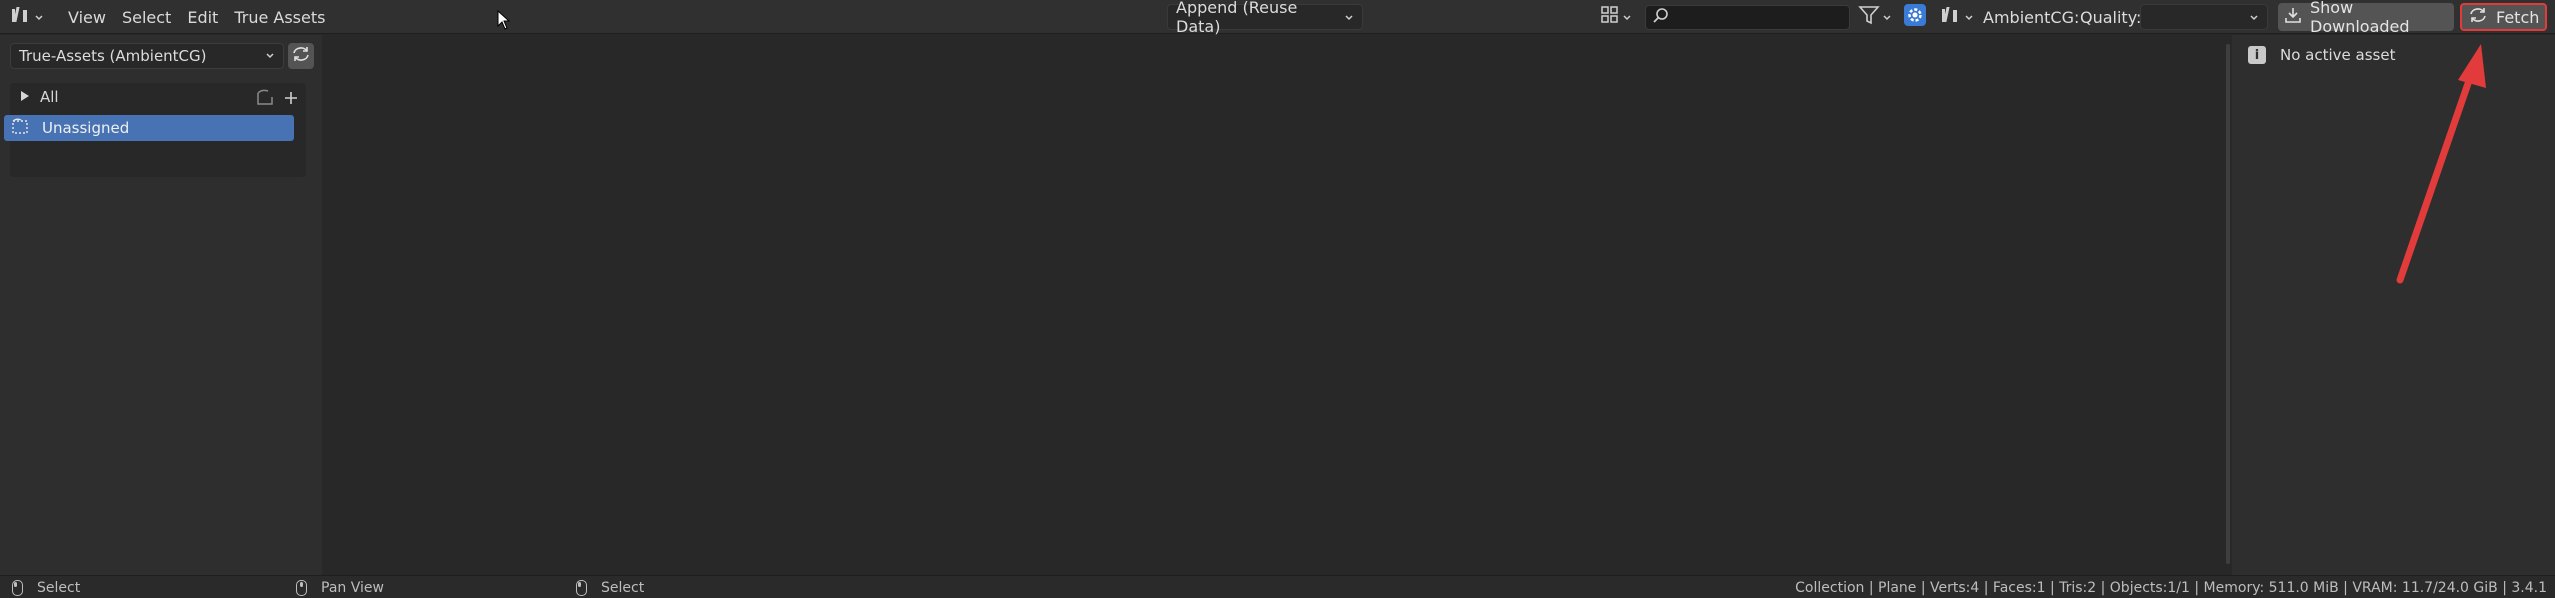 The height and width of the screenshot is (598, 2555). What do you see at coordinates (1610, 17) in the screenshot?
I see `grid-icon` at bounding box center [1610, 17].